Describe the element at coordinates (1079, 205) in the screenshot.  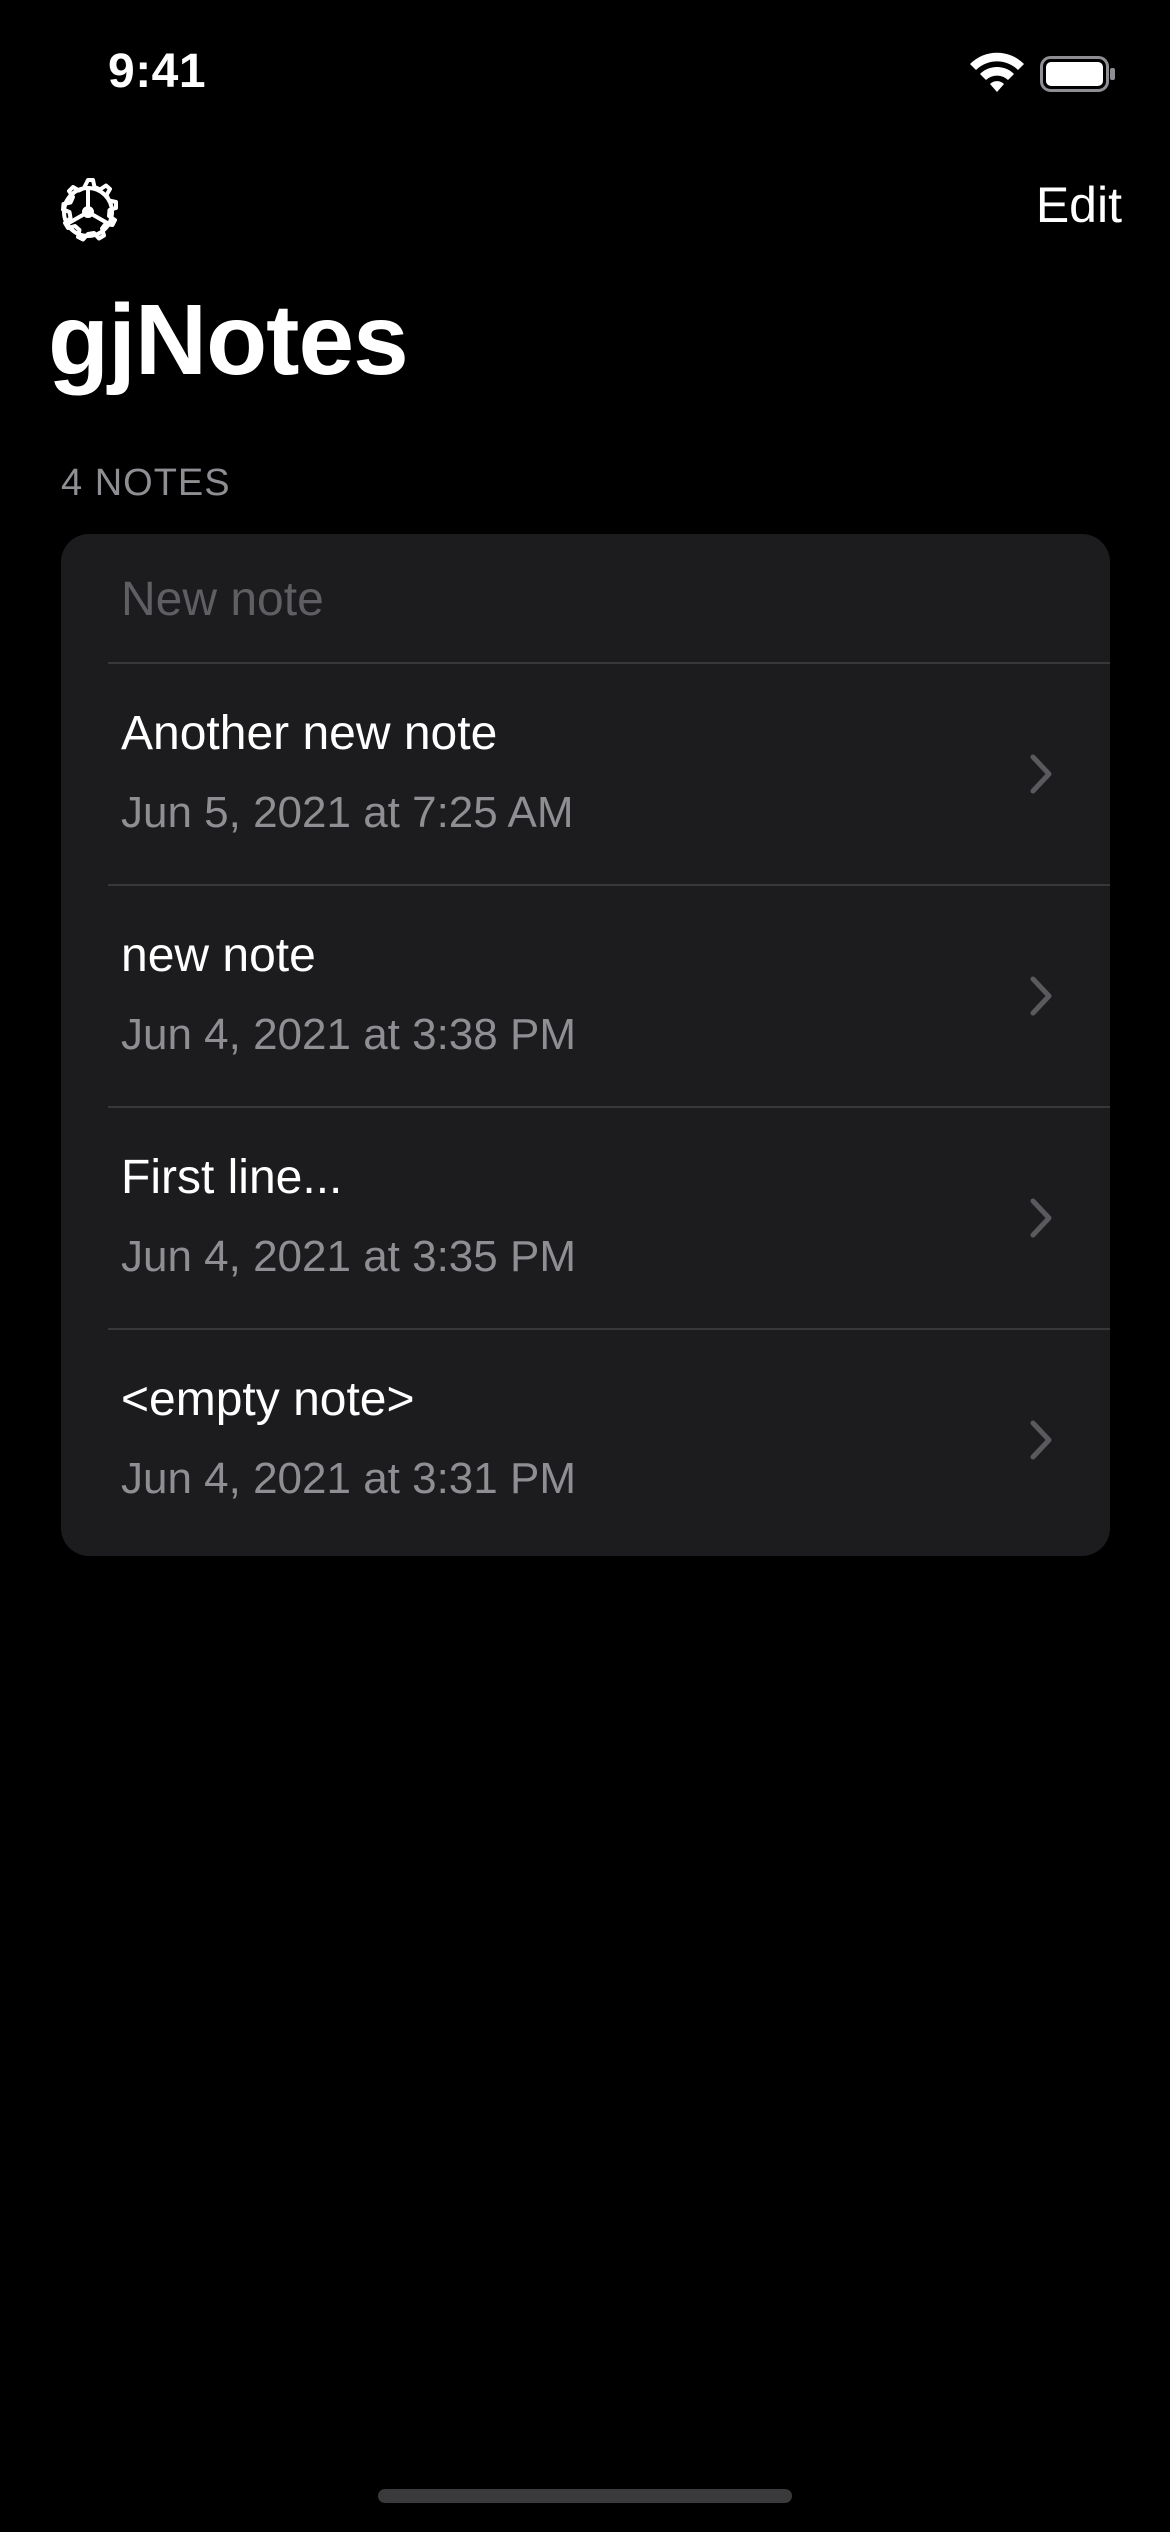
I see `edit-button: Edit` at that location.